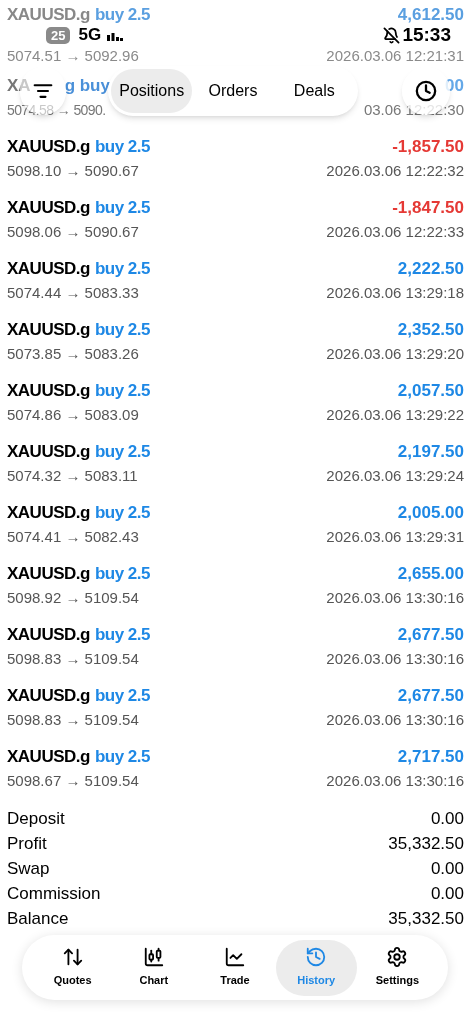 This screenshot has height=1024, width=471. I want to click on time: 2026.03.06 12:22:32, so click(395, 171).